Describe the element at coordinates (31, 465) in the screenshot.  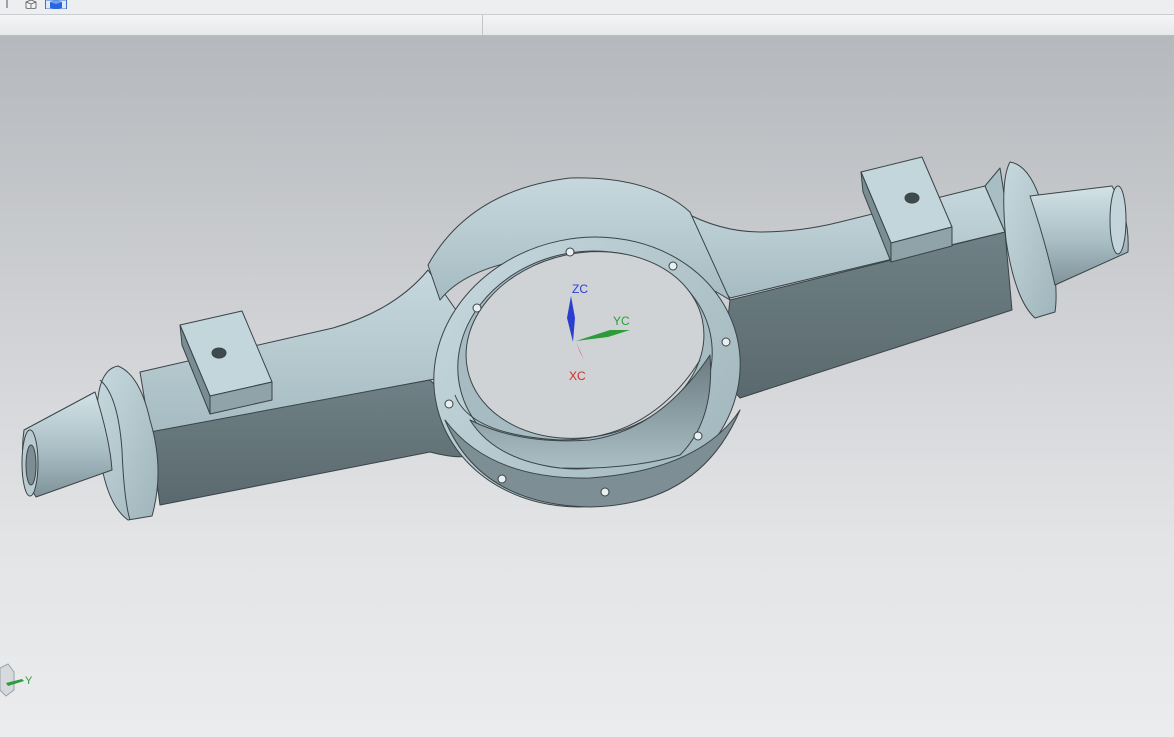
I see `left-cone-bore` at that location.